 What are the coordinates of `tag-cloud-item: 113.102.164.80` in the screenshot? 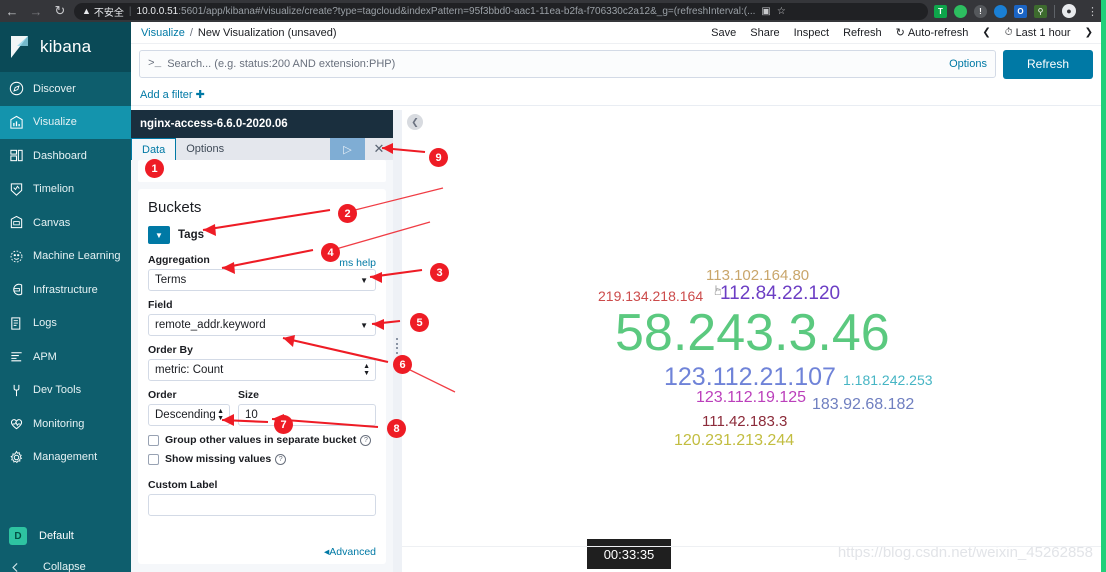 It's located at (757, 275).